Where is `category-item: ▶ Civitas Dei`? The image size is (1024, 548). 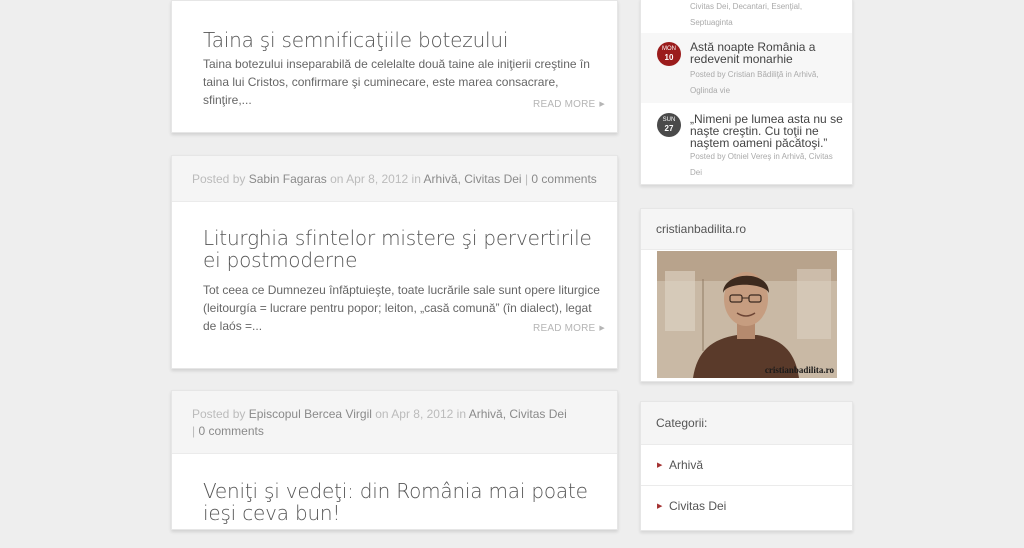 category-item: ▶ Civitas Dei is located at coordinates (746, 505).